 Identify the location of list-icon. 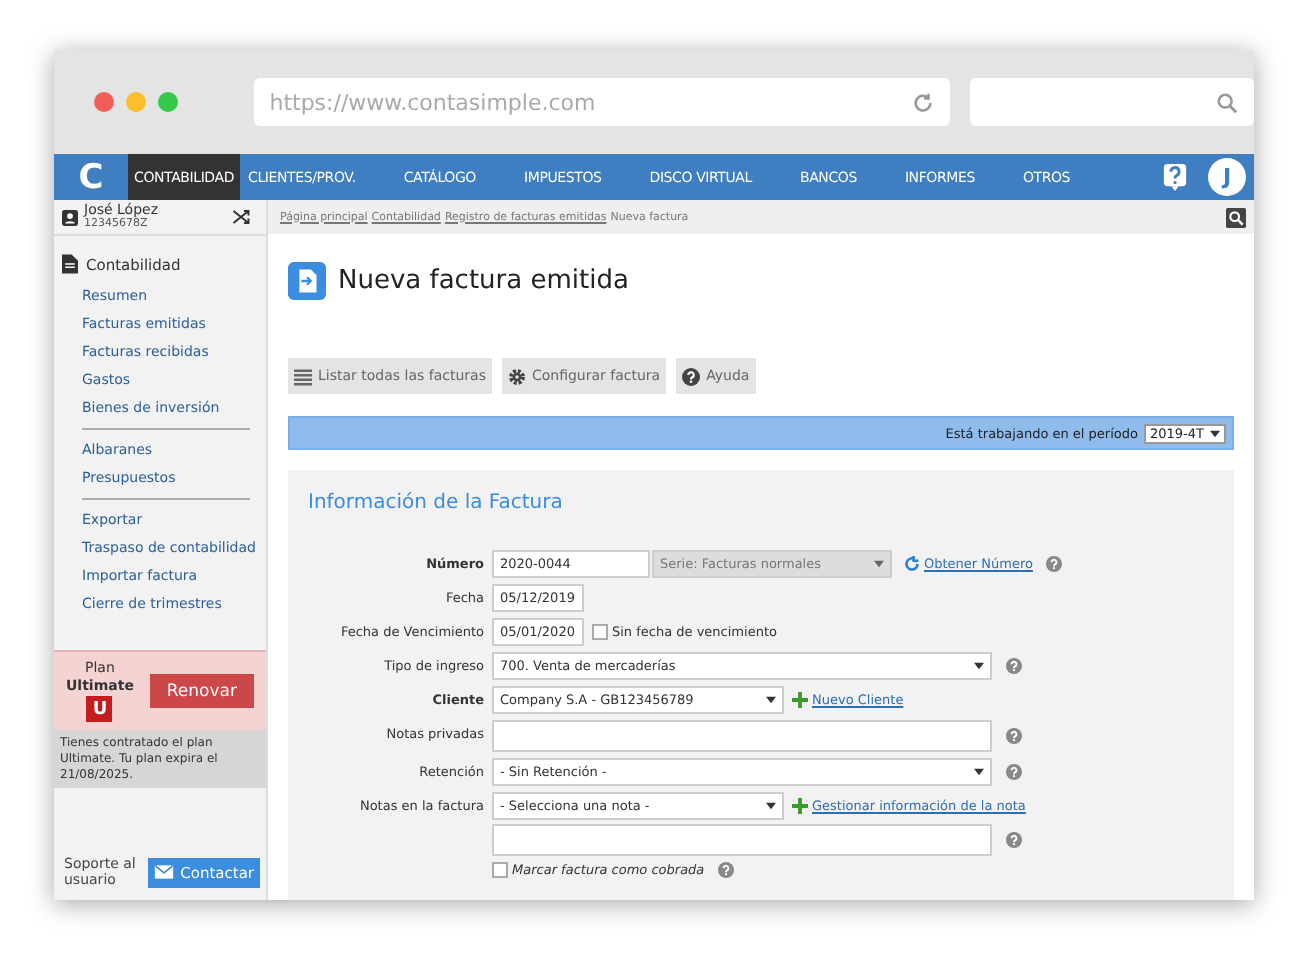
(303, 376).